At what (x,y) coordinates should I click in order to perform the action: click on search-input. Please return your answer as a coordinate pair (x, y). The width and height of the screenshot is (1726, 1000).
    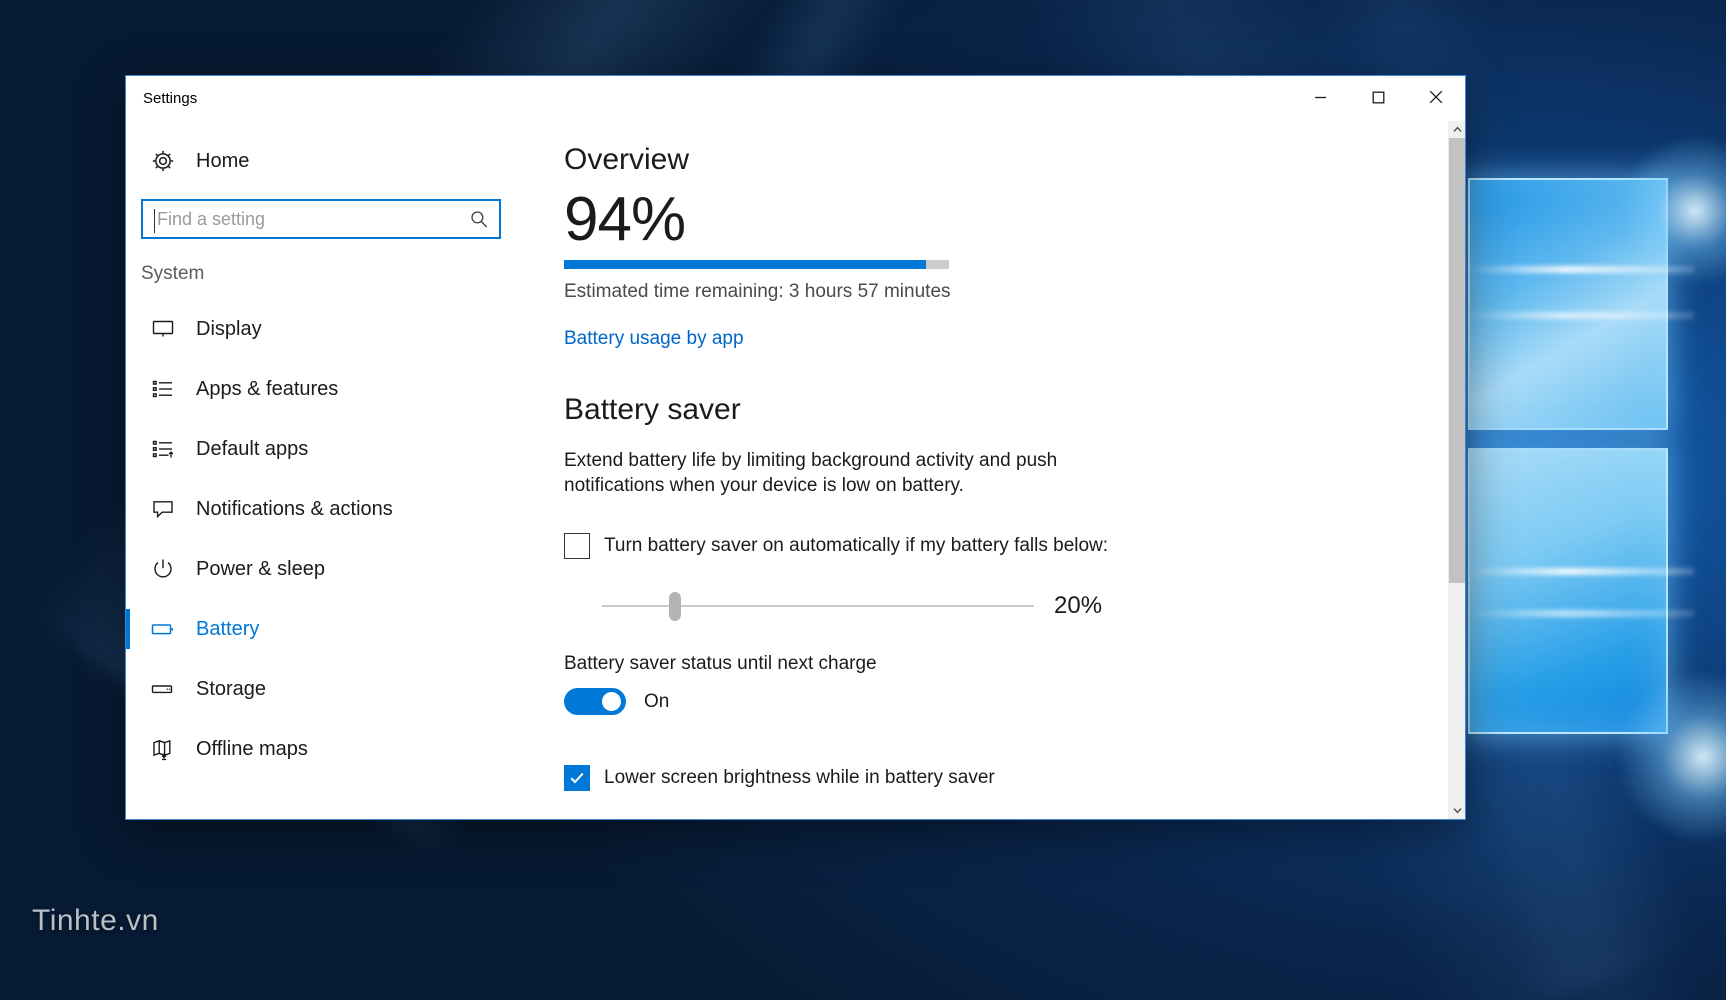
    Looking at the image, I should click on (301, 219).